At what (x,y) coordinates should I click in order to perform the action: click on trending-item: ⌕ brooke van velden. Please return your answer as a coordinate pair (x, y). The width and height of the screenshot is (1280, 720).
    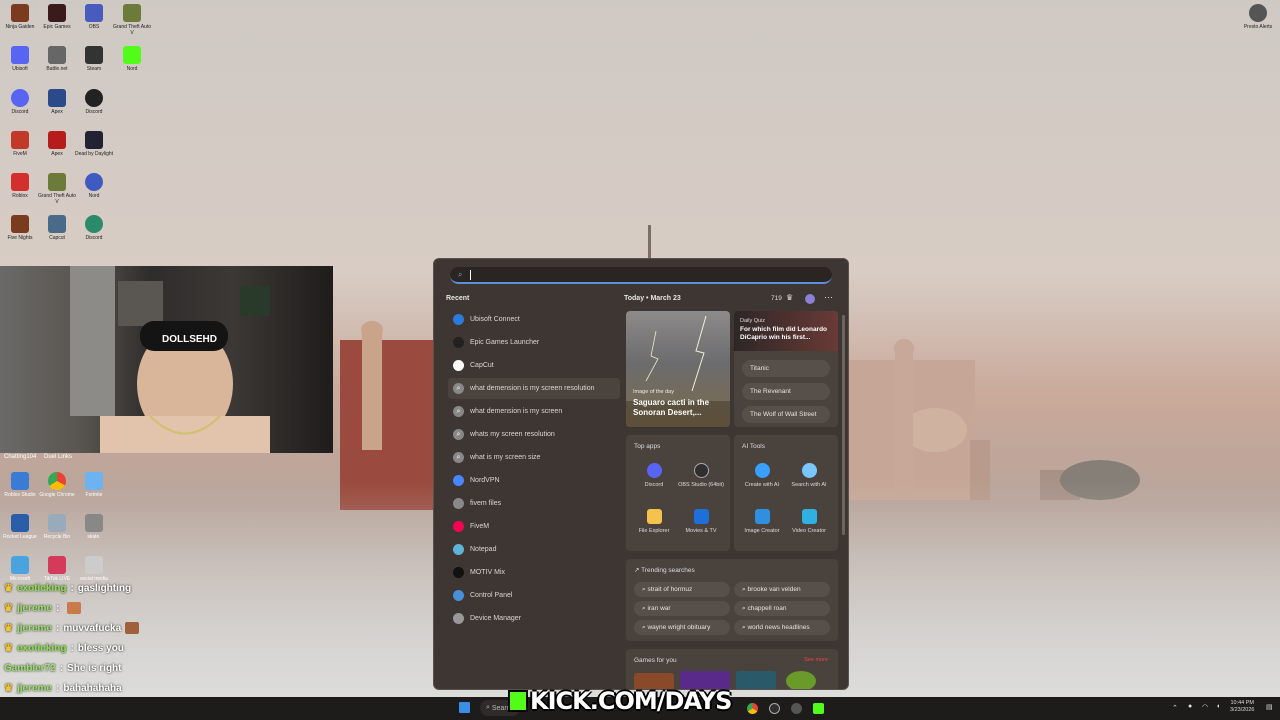
    Looking at the image, I should click on (782, 589).